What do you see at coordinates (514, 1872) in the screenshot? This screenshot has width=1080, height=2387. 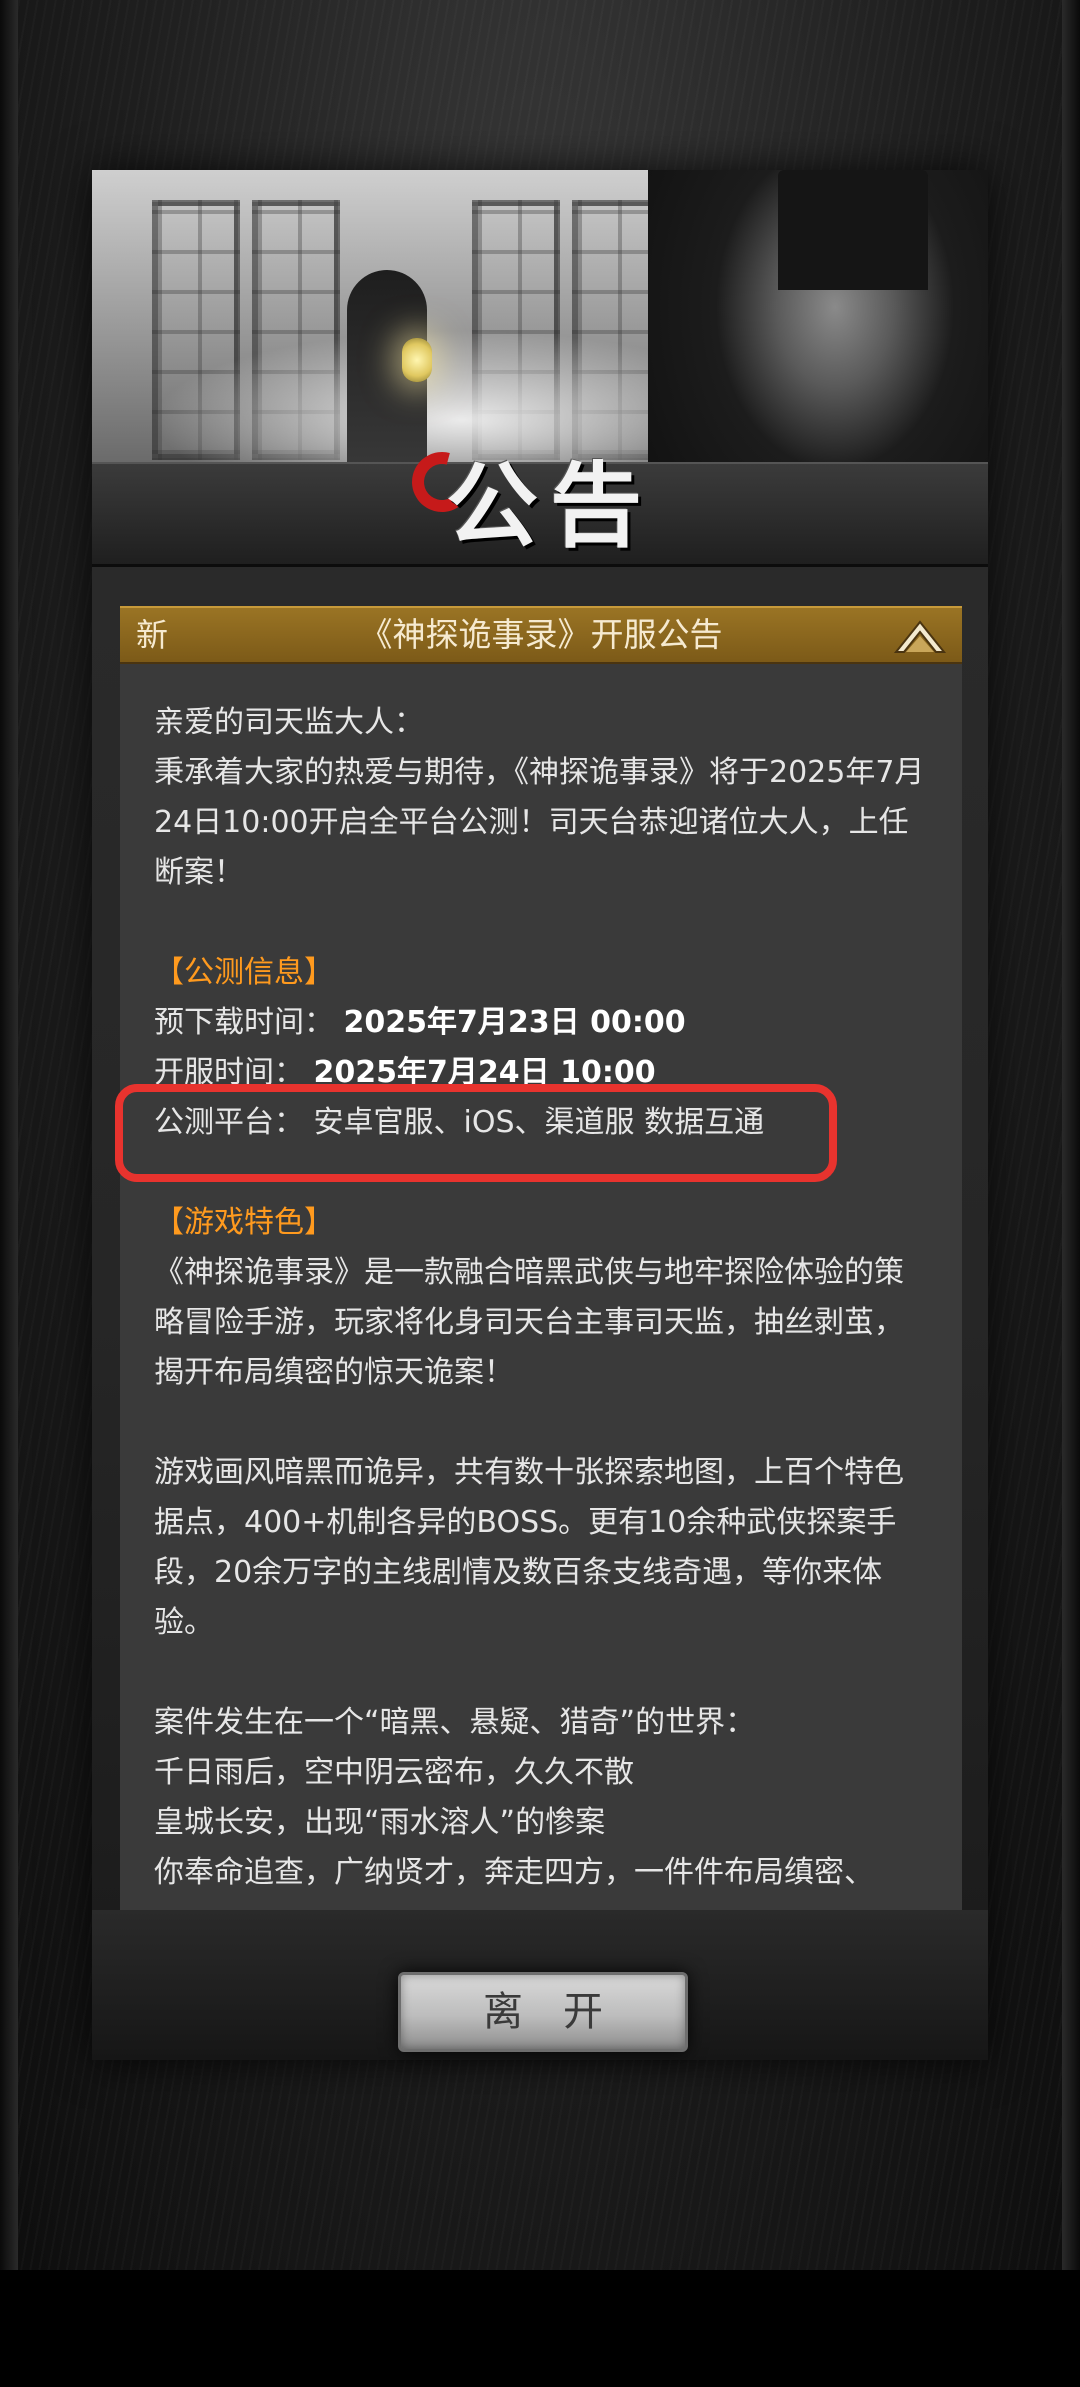 I see `story-line-4: 你奉命追查，广纳贤才，奔走四方，一件件布局缜密、` at bounding box center [514, 1872].